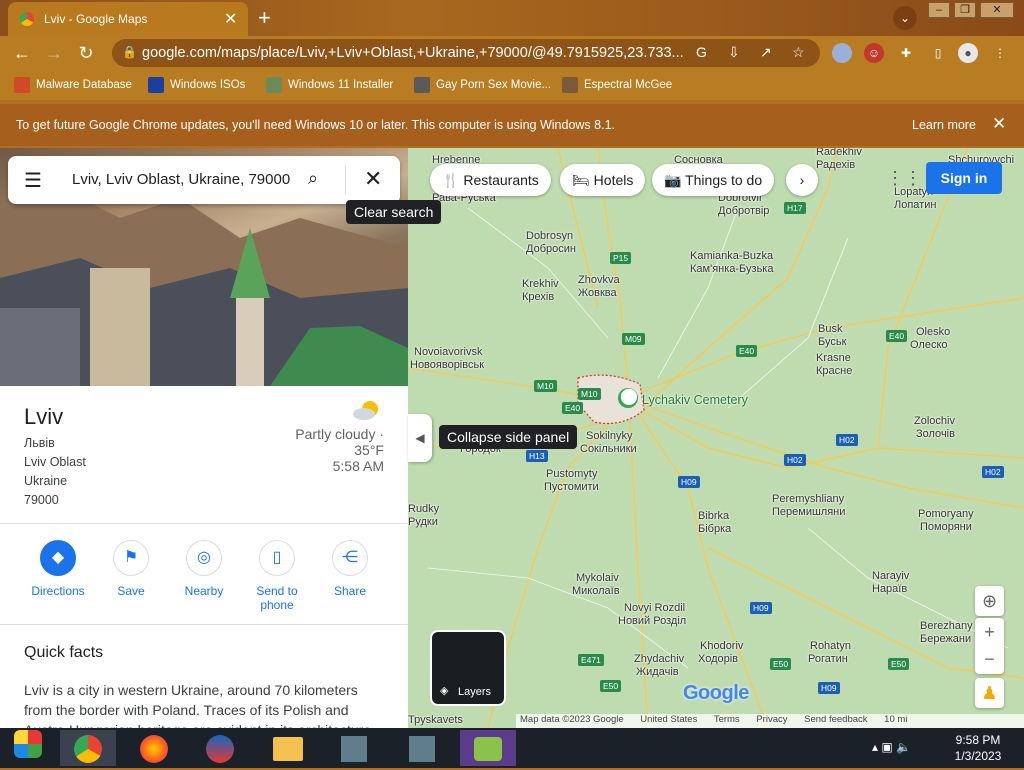 This screenshot has height=770, width=1024. Describe the element at coordinates (629, 396) in the screenshot. I see `place-pin-icon: ⬤` at that location.